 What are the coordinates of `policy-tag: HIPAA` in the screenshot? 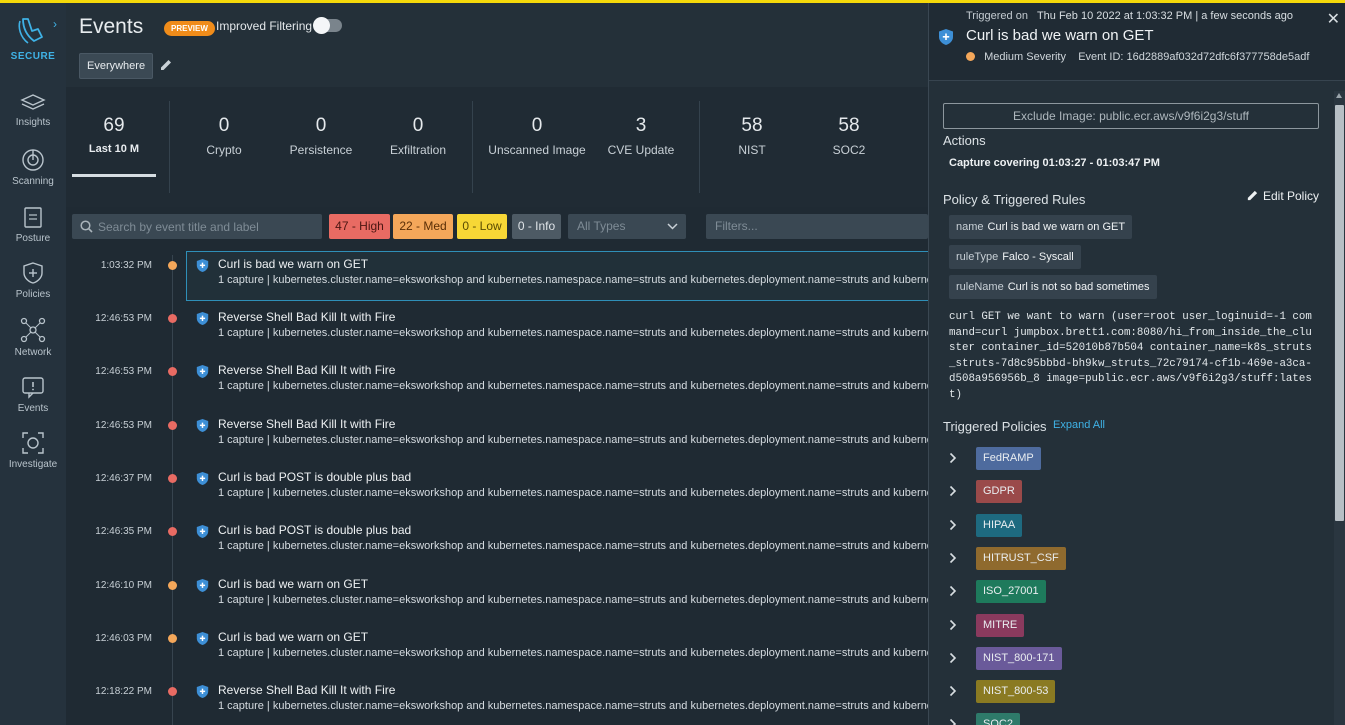 It's located at (999, 525).